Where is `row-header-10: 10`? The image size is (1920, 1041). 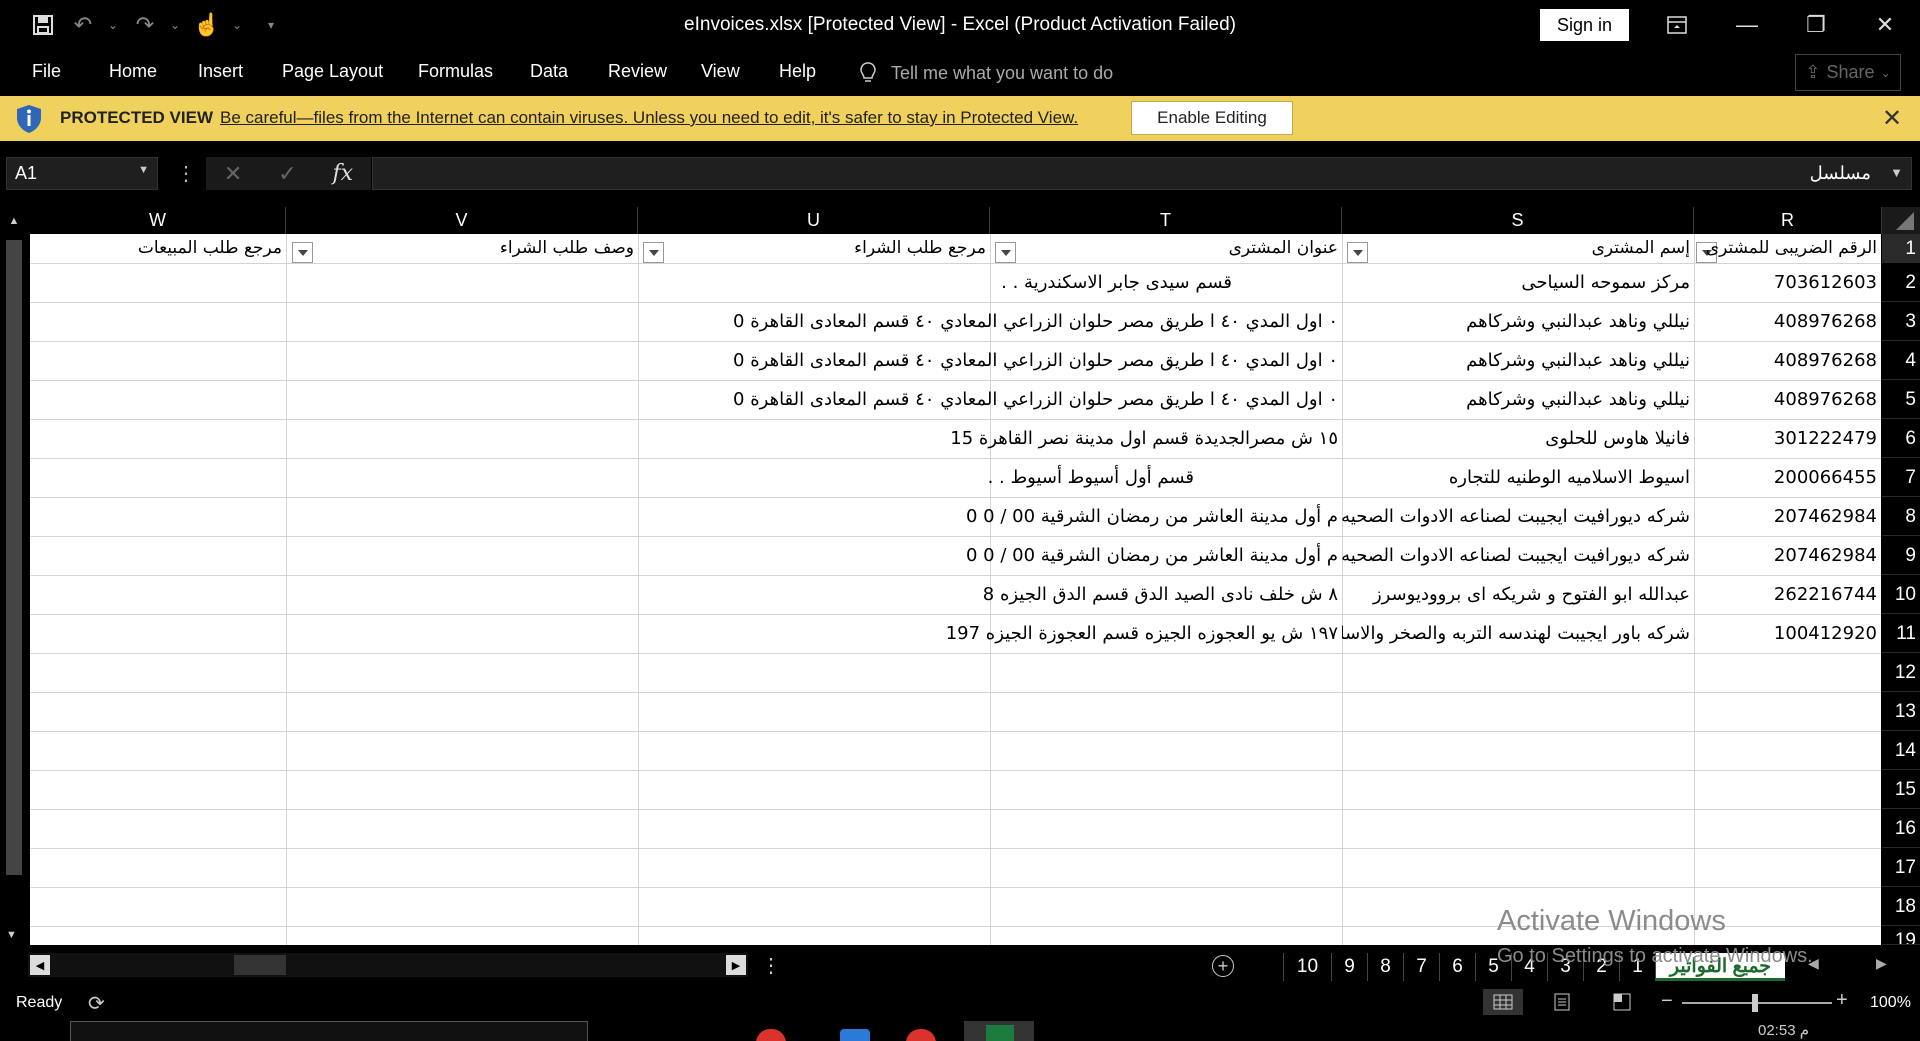 row-header-10: 10 is located at coordinates (1901, 594).